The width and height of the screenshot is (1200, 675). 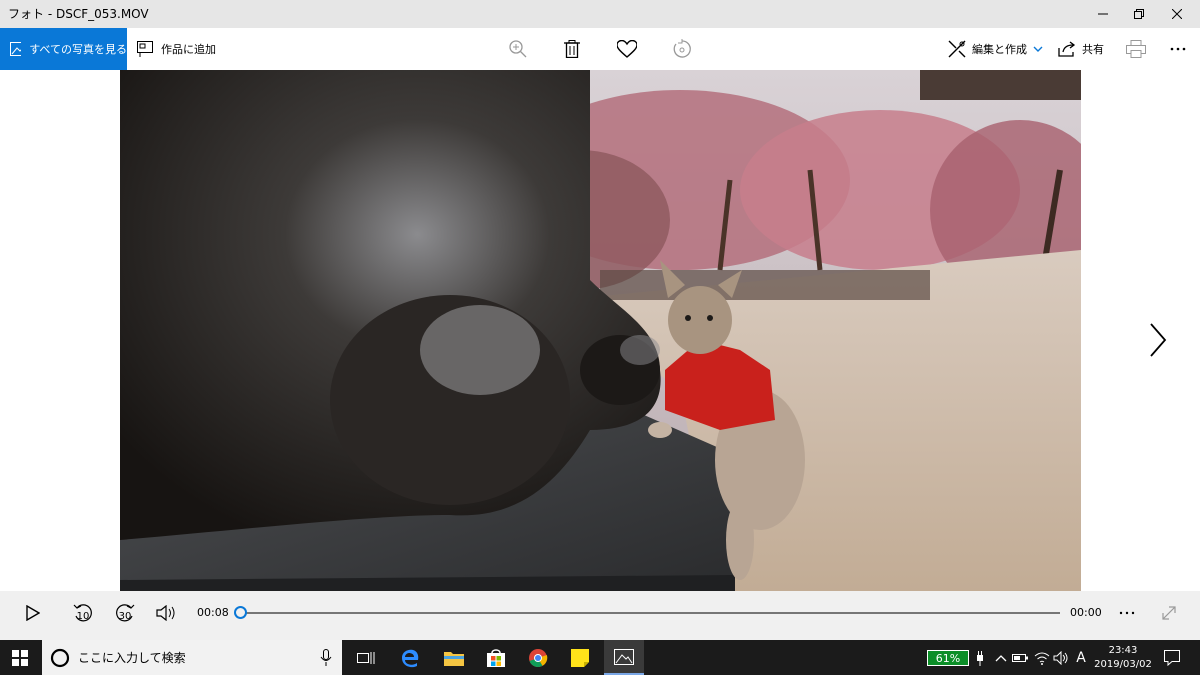 I want to click on task-view-icon, so click(x=366, y=657).